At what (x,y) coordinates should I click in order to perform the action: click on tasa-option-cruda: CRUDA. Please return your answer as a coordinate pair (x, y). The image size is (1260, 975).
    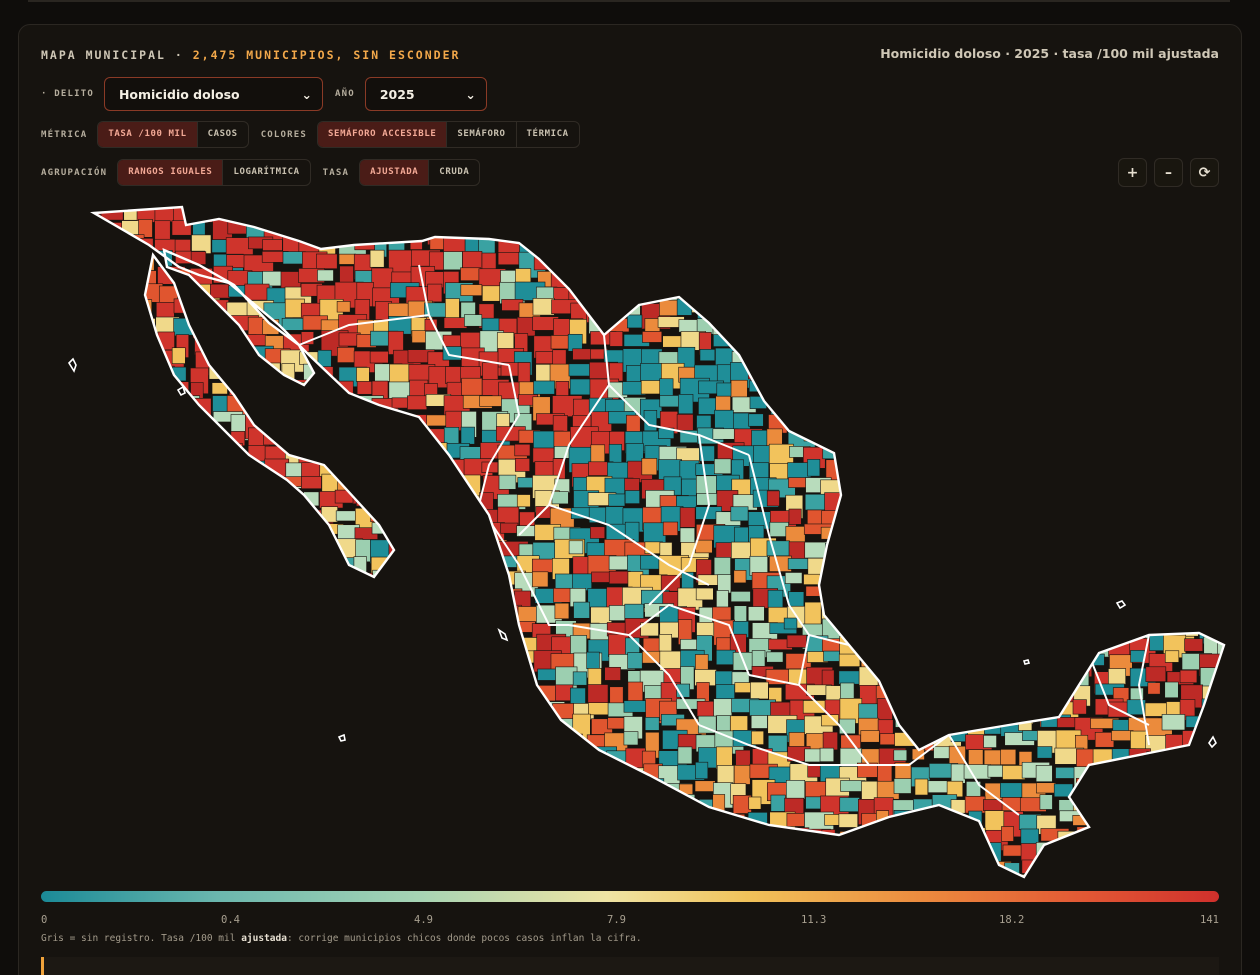
    Looking at the image, I should click on (454, 172).